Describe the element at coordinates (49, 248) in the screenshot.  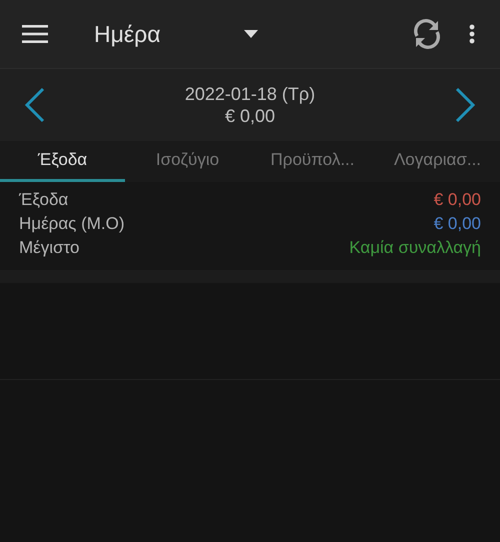
I see `summary-label: Μέγιστο` at that location.